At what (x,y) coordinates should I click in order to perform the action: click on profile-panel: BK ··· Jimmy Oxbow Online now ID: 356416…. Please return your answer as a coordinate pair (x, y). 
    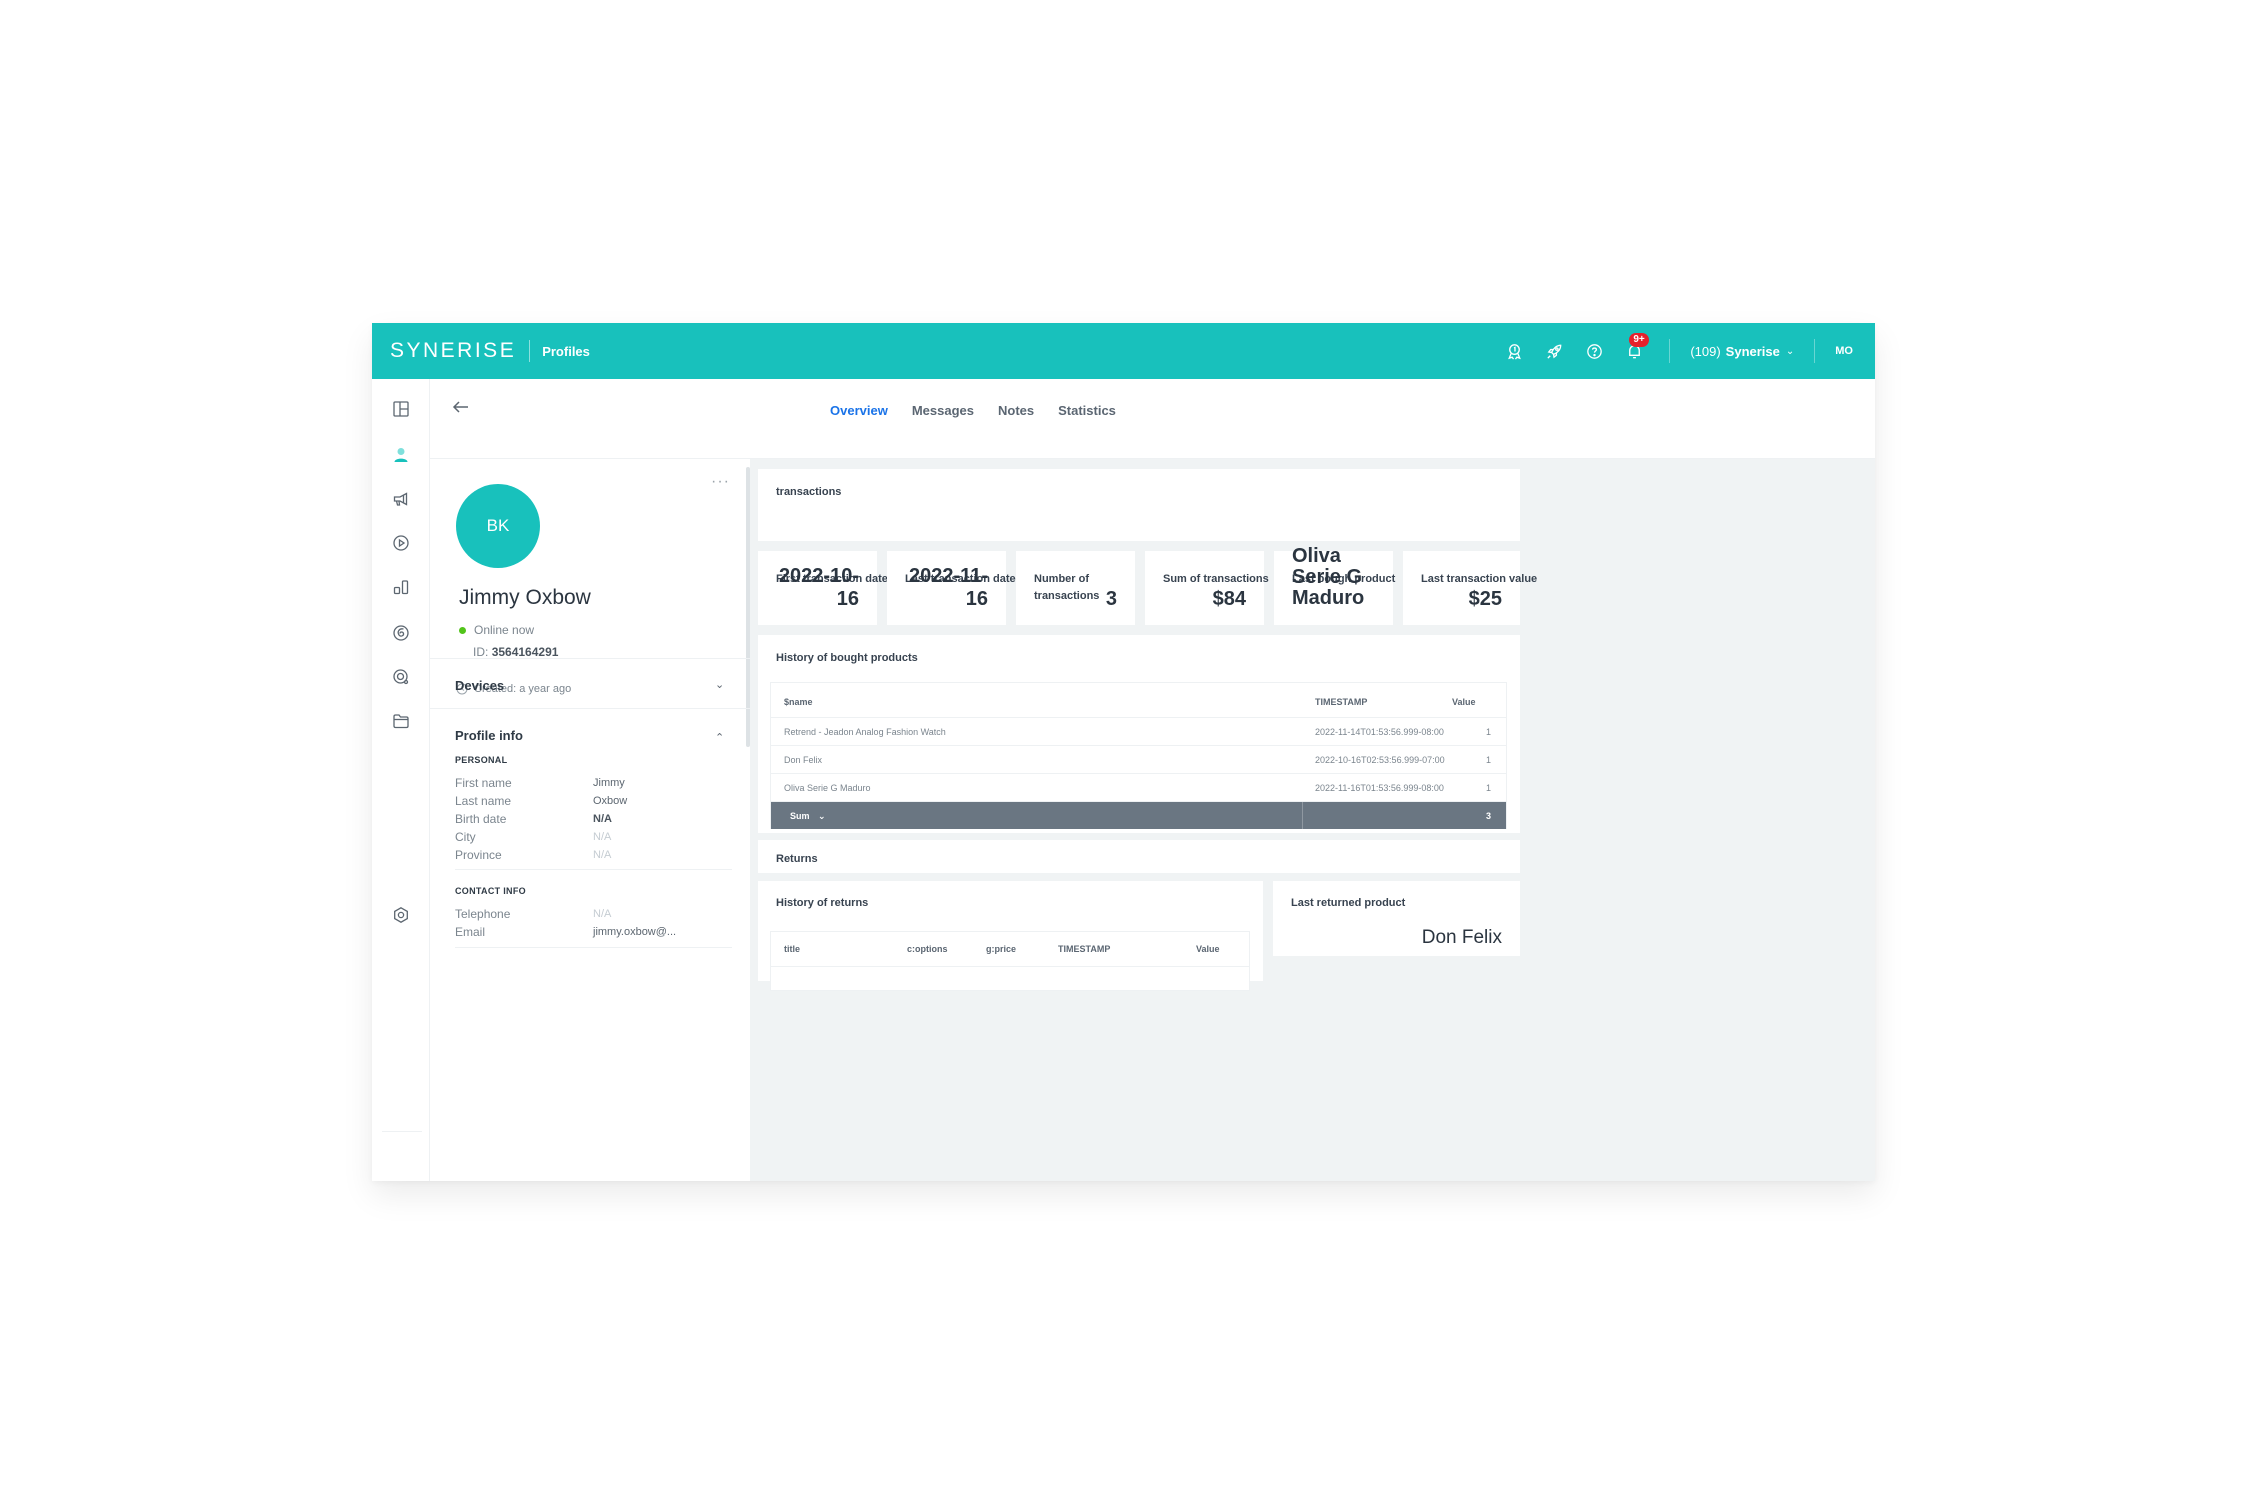
    Looking at the image, I should click on (590, 820).